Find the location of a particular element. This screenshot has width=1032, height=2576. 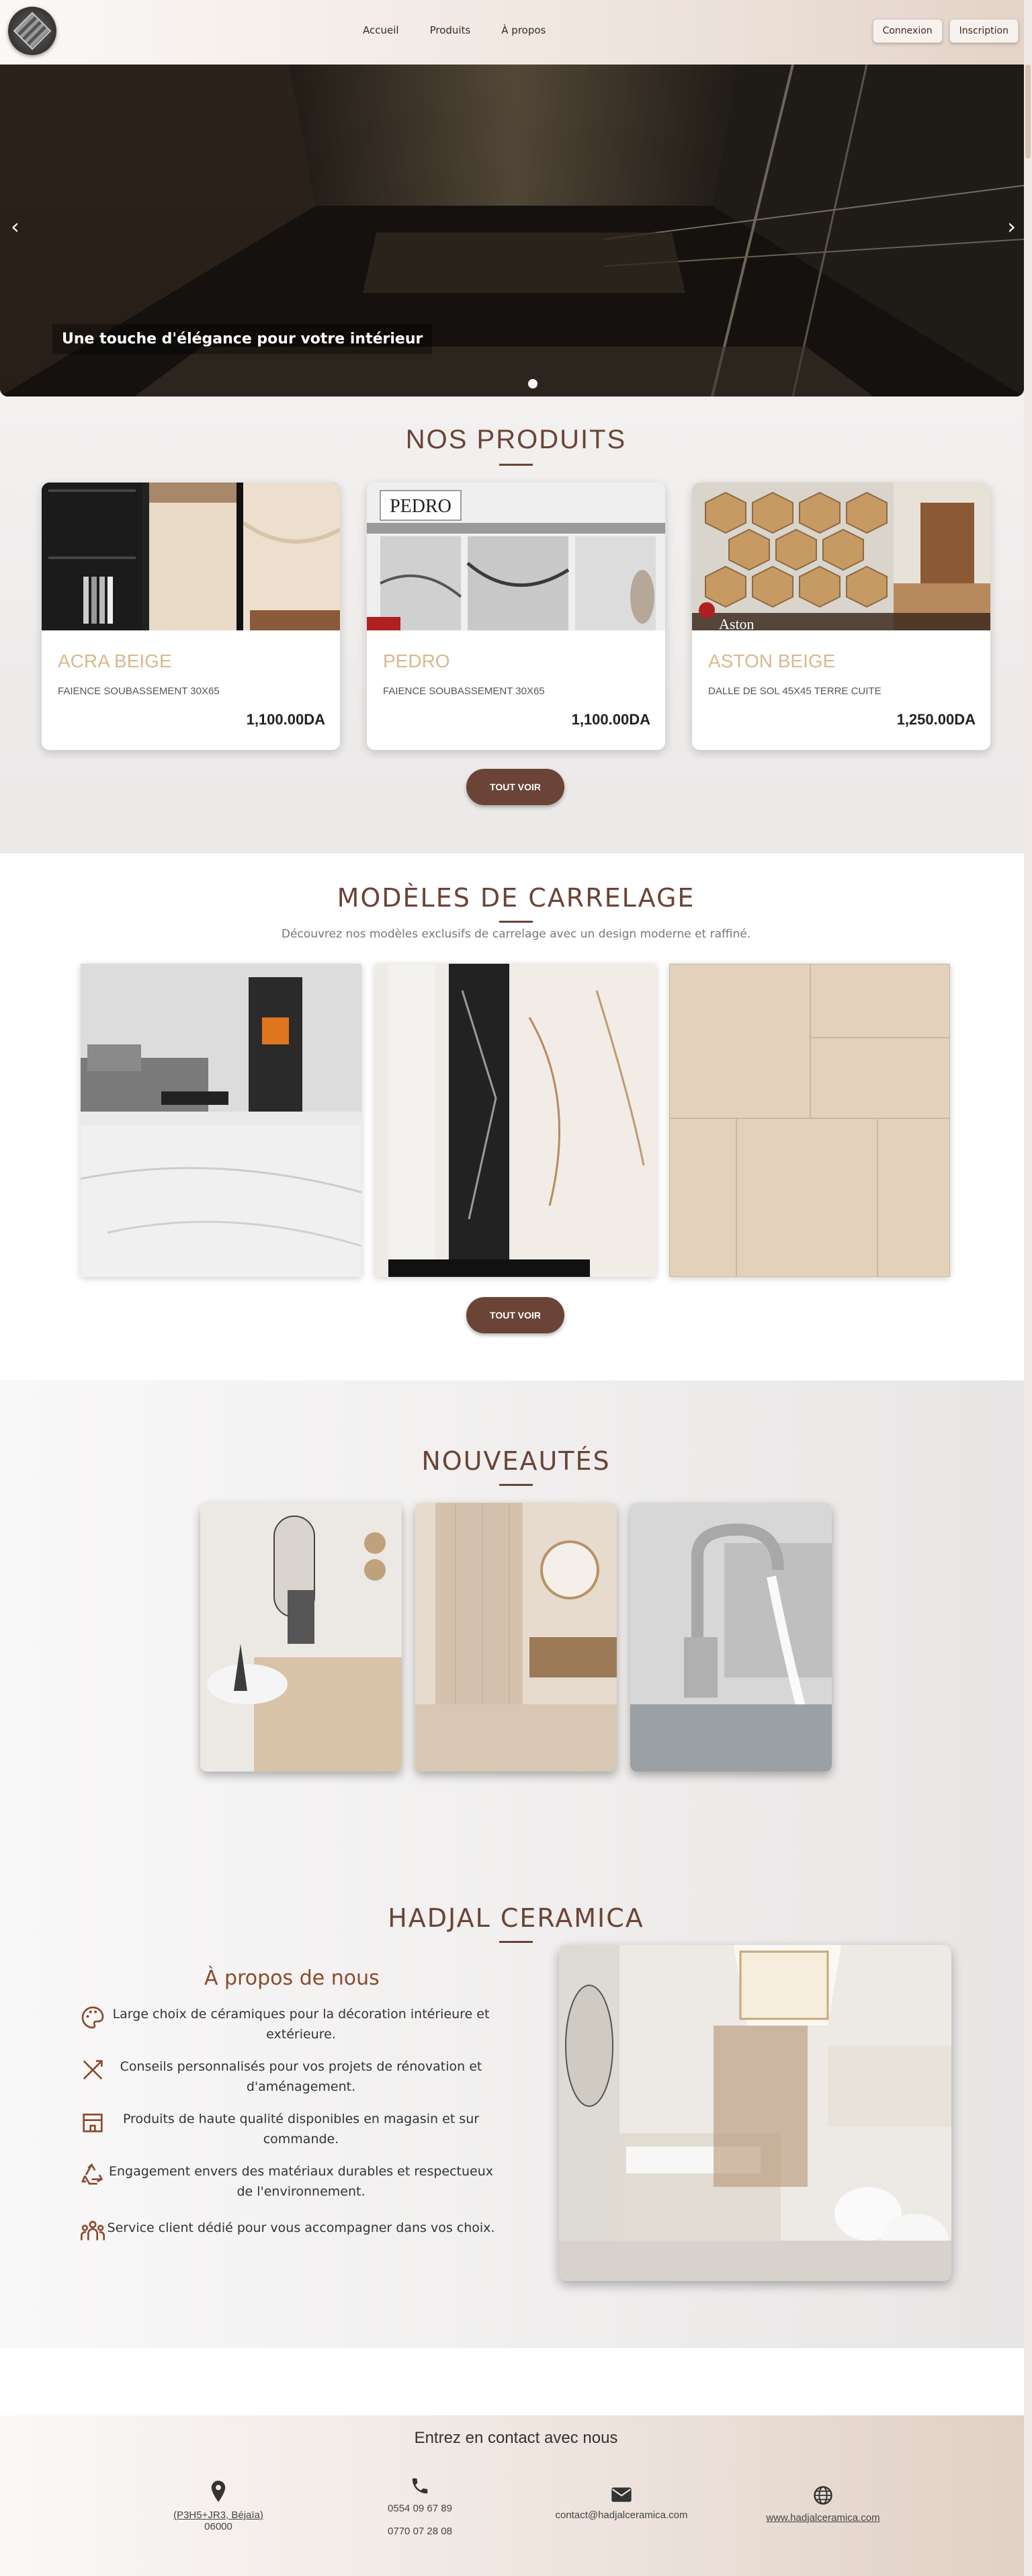

phone-1: 0554 09 67 89 is located at coordinates (420, 2508).